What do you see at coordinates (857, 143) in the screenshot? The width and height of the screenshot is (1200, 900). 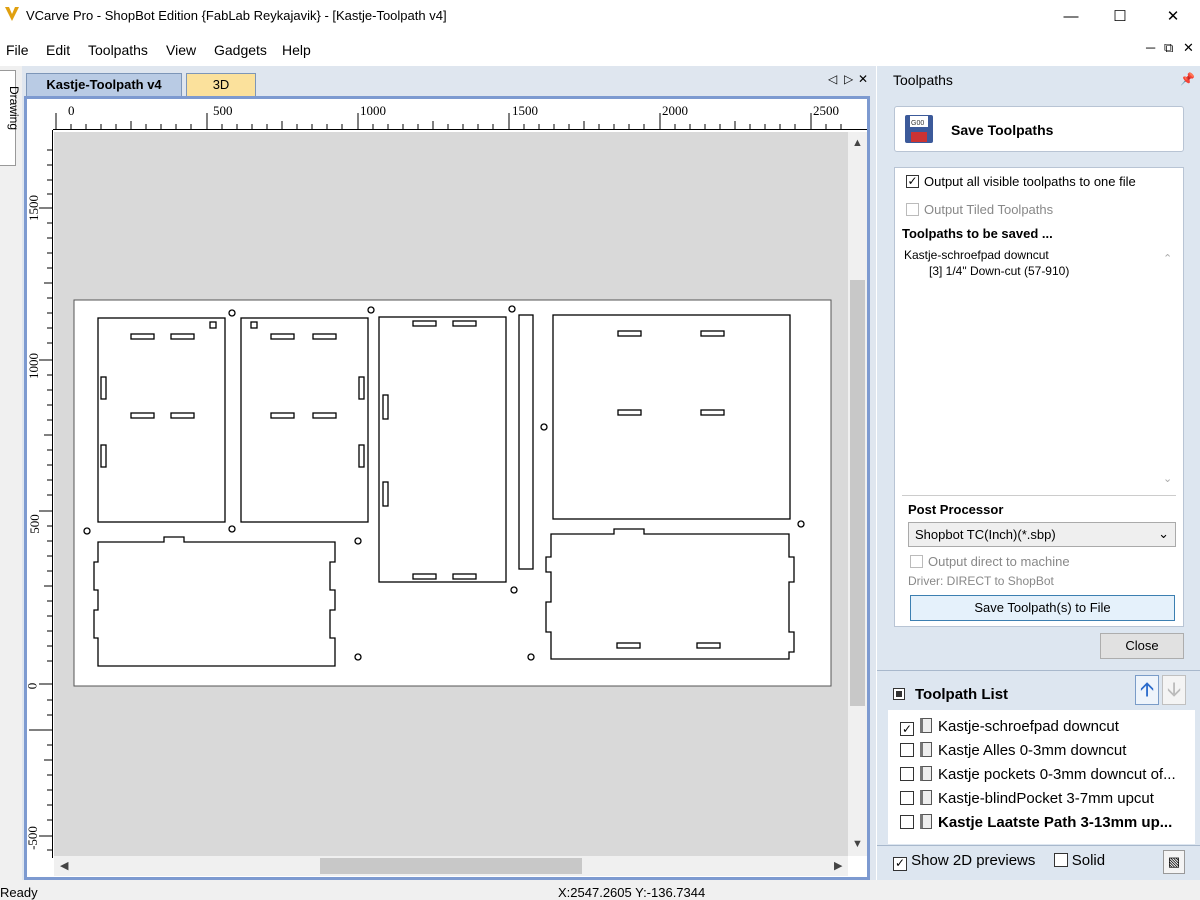 I see `scroll-up-icon: ▲` at bounding box center [857, 143].